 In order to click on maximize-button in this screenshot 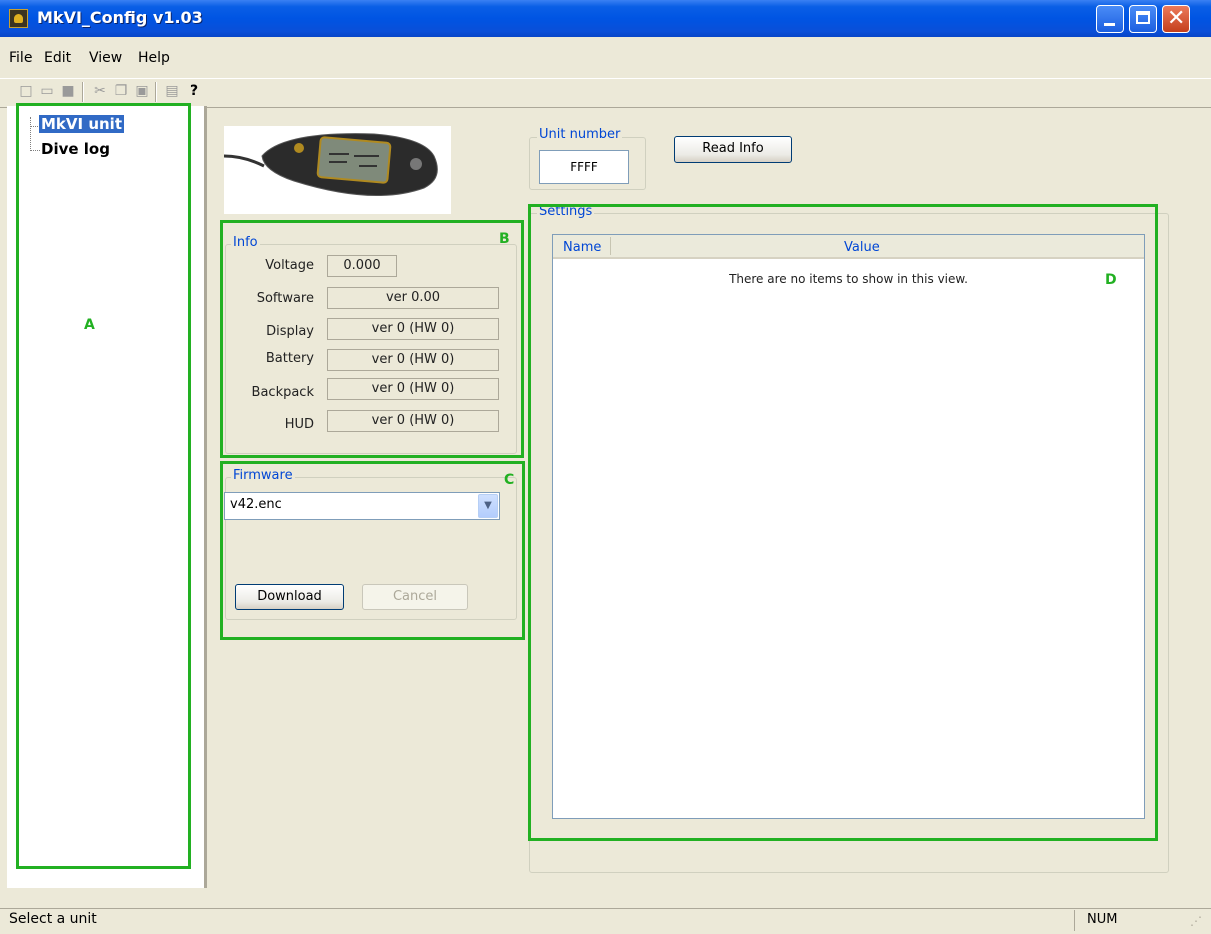, I will do `click(1143, 19)`.